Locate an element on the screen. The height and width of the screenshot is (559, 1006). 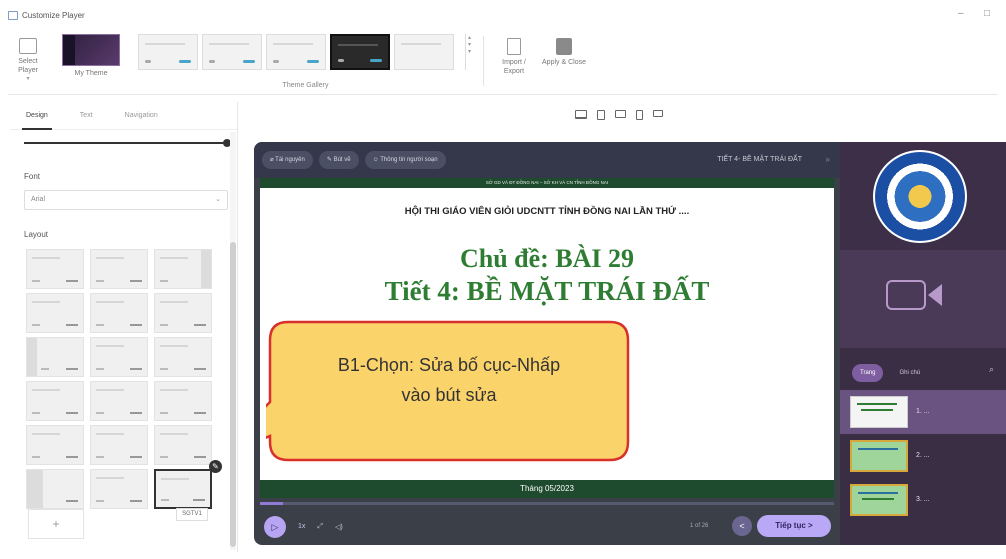
select-player-label: Select Player is located at coordinates (28, 66).